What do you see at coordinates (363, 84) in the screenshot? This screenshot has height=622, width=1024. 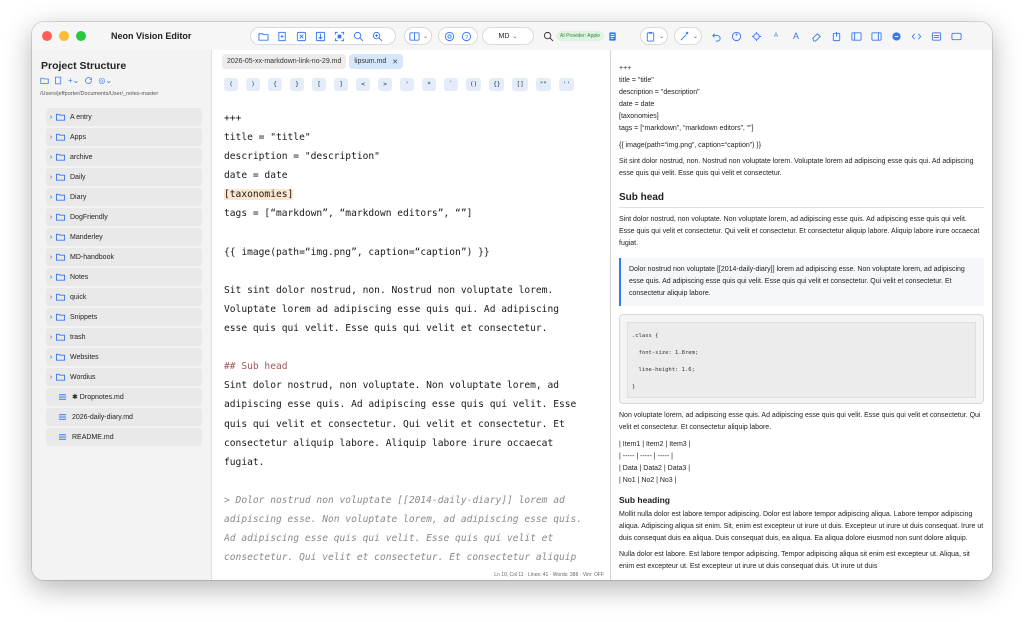 I see `snippet-button: <` at bounding box center [363, 84].